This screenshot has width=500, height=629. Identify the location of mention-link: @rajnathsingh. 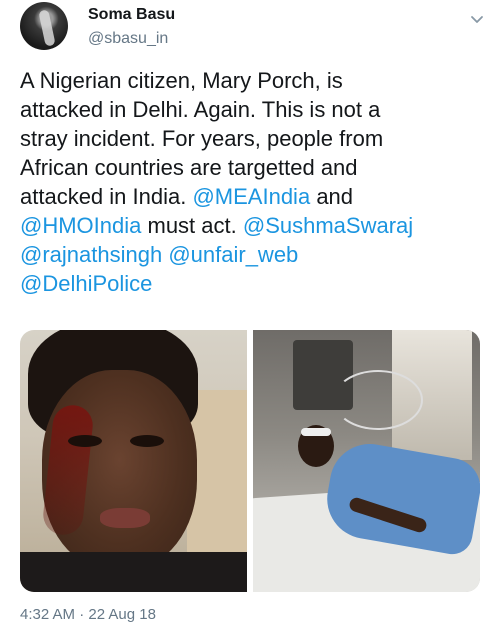
(91, 254).